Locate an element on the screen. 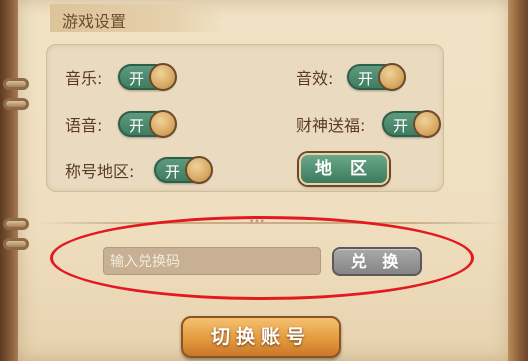 The width and height of the screenshot is (528, 361). voice-label: 语音: is located at coordinates (84, 125).